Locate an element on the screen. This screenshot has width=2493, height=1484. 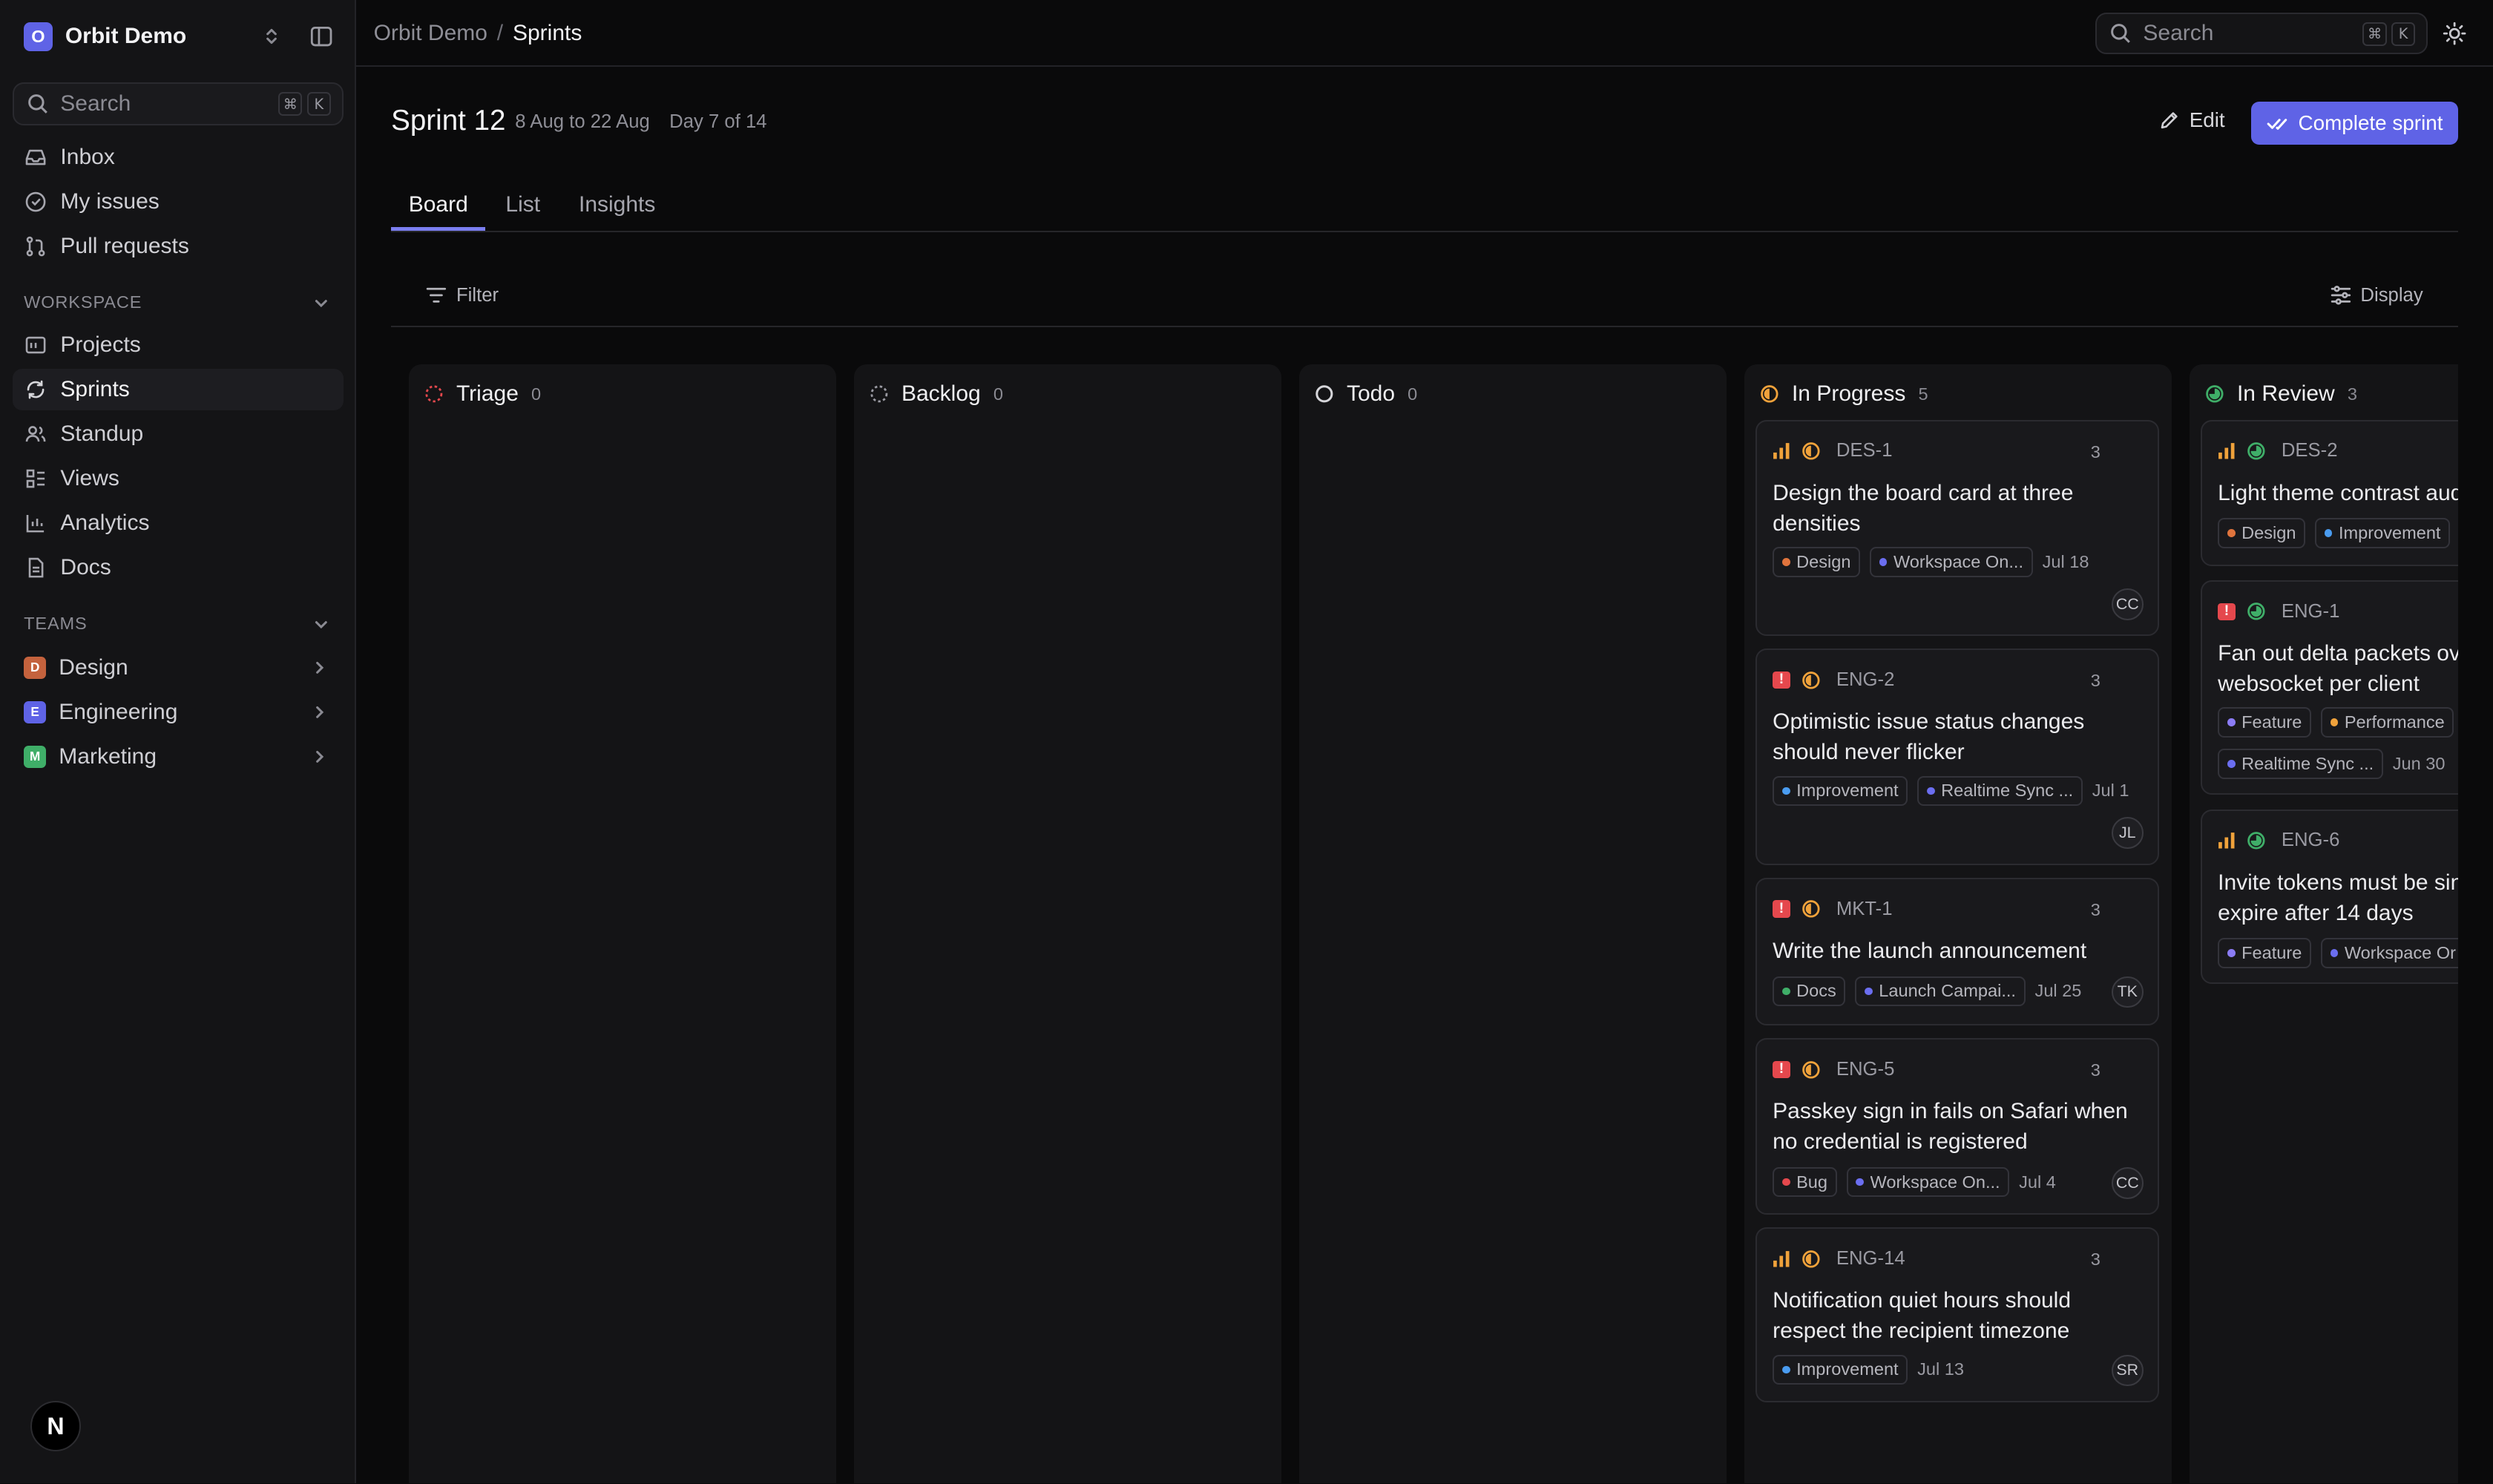
user-avatar: N is located at coordinates (56, 1426).